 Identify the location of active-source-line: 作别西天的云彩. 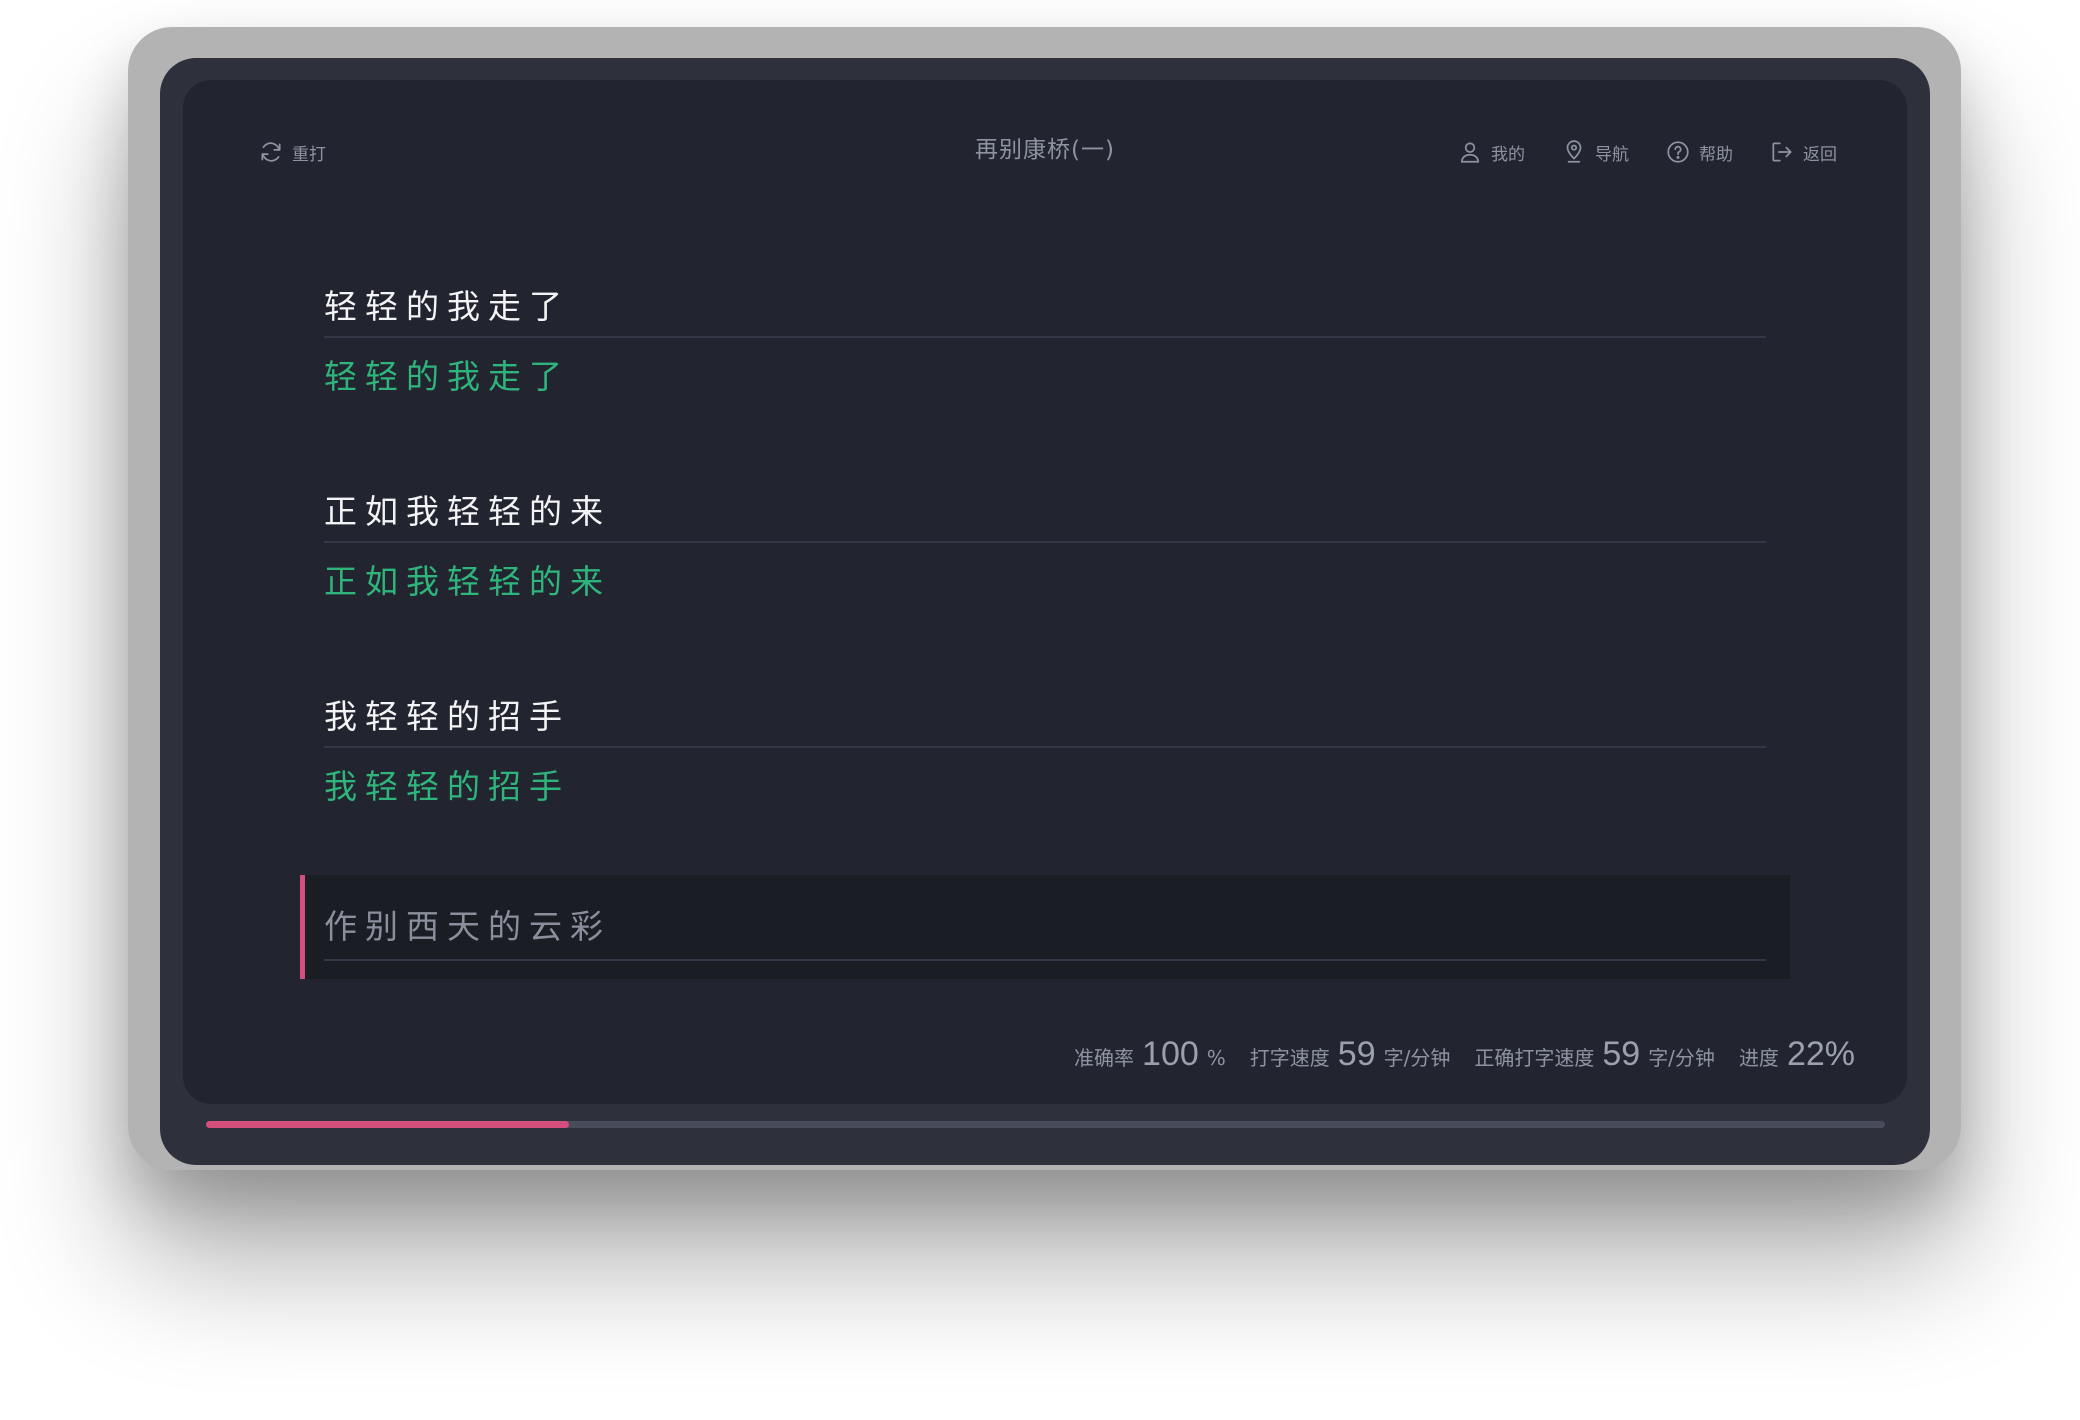
(1045, 925).